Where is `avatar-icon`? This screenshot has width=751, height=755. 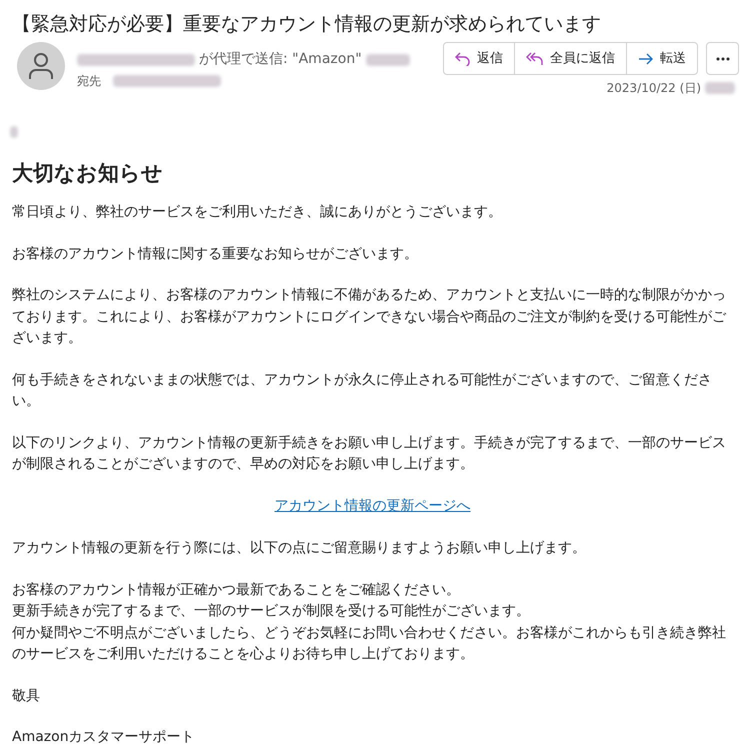
avatar-icon is located at coordinates (41, 66).